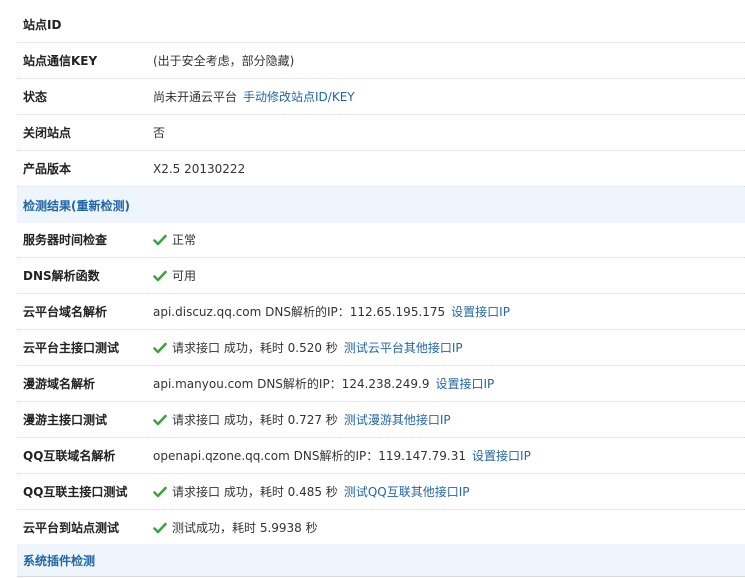 The height and width of the screenshot is (578, 745). Describe the element at coordinates (381, 97) in the screenshot. I see `status-row: 状态 尚未开通云平台 手动修改站点ID/KEY` at that location.